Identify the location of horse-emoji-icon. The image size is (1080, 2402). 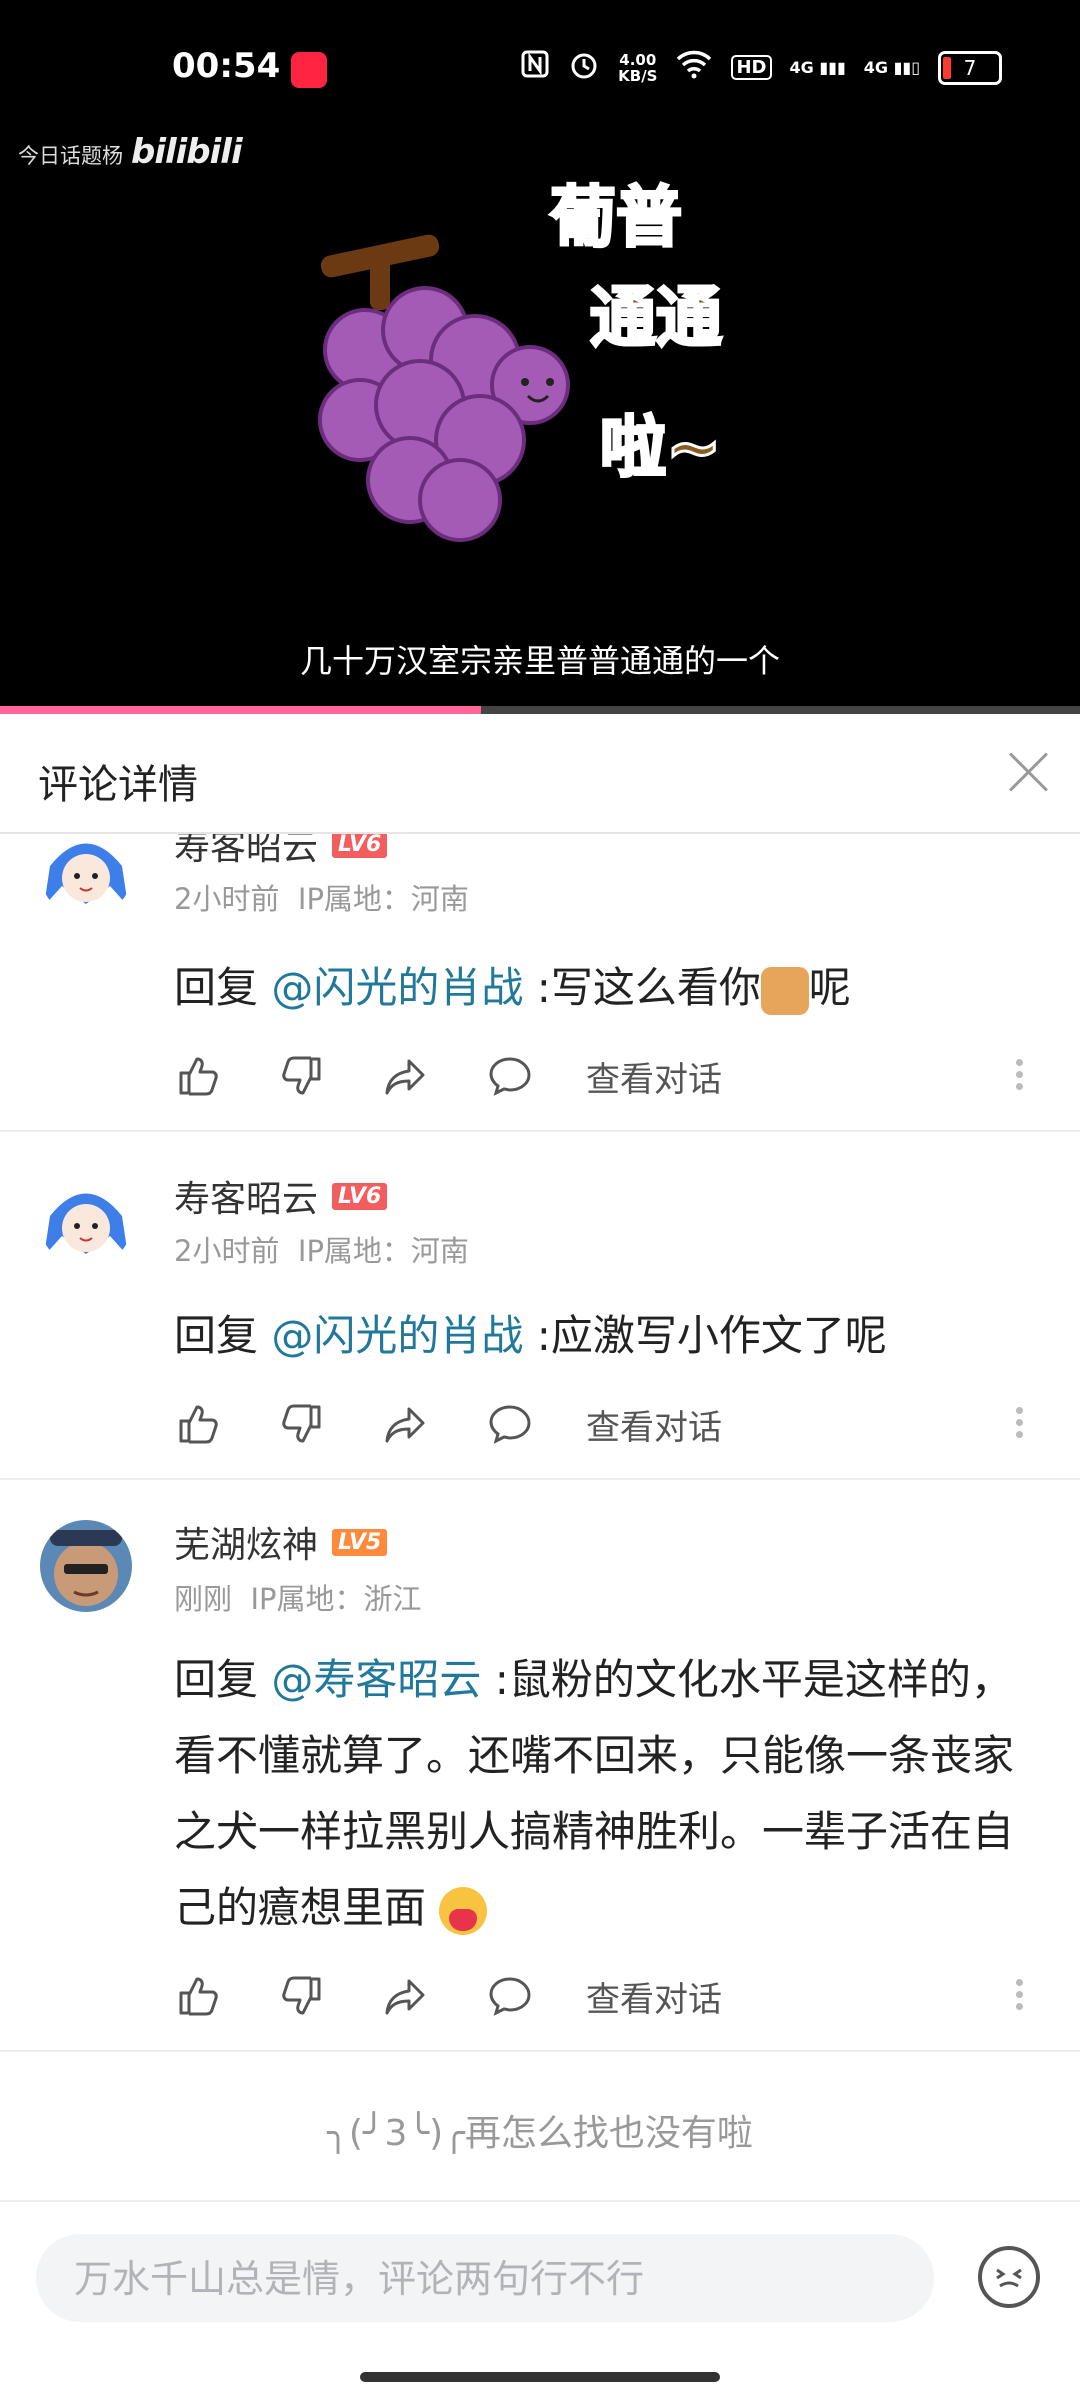
(784, 990).